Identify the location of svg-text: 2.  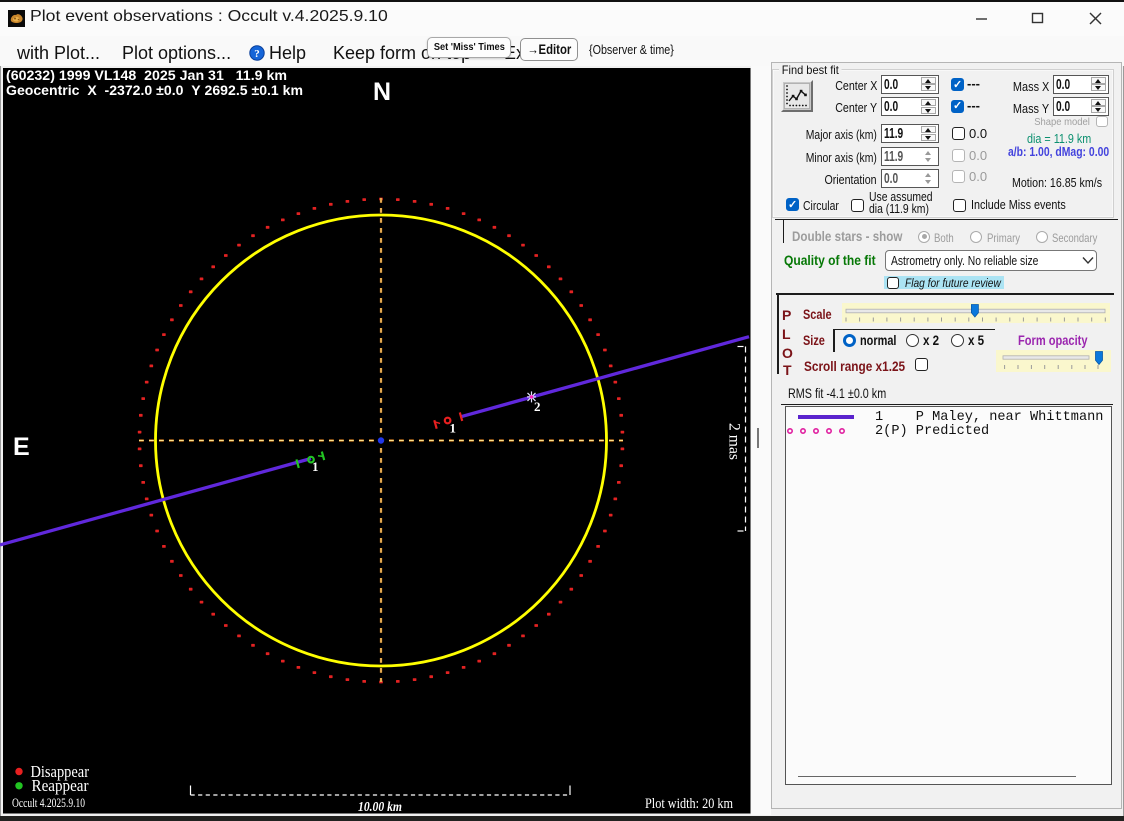
(537, 406).